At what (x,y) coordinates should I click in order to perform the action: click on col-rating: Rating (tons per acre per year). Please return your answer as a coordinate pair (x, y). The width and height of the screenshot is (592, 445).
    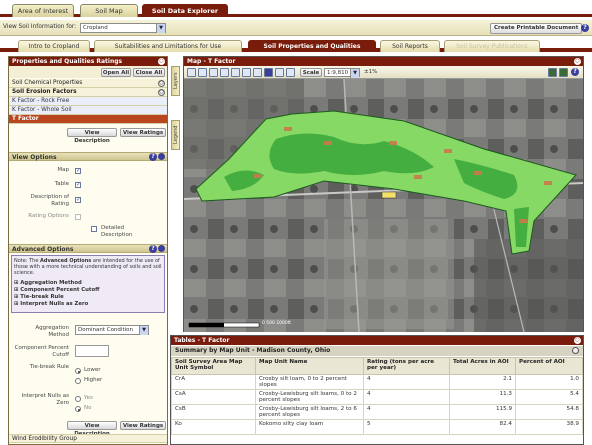
    Looking at the image, I should click on (406, 366).